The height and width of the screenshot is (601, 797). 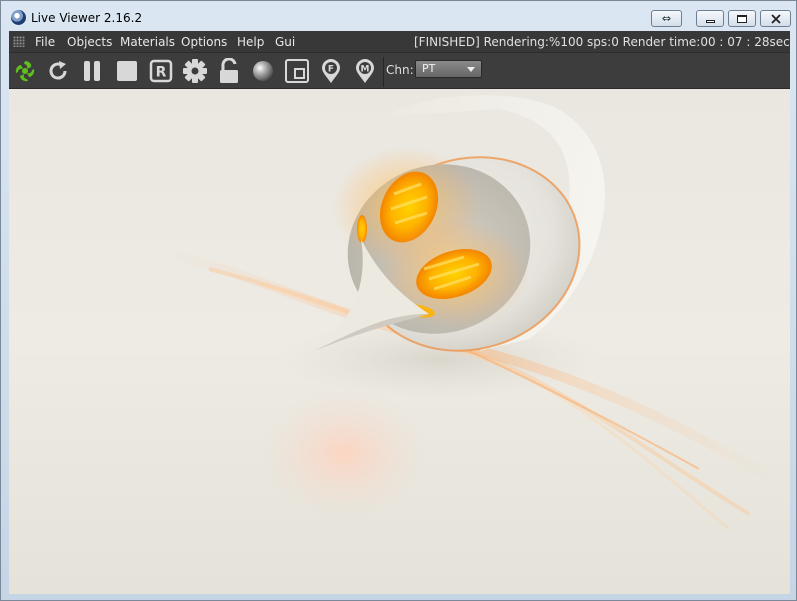 I want to click on region-render-button: R, so click(x=161, y=71).